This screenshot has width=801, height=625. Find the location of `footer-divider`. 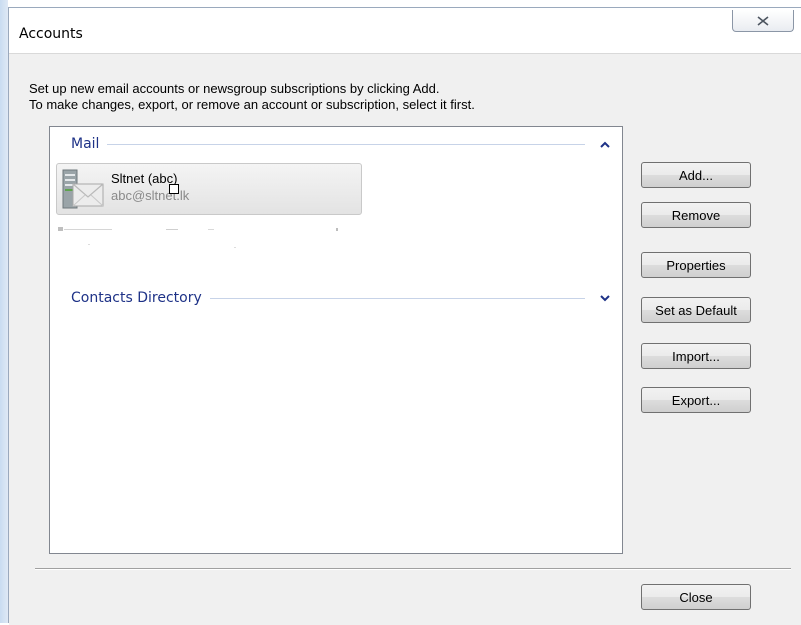

footer-divider is located at coordinates (413, 569).